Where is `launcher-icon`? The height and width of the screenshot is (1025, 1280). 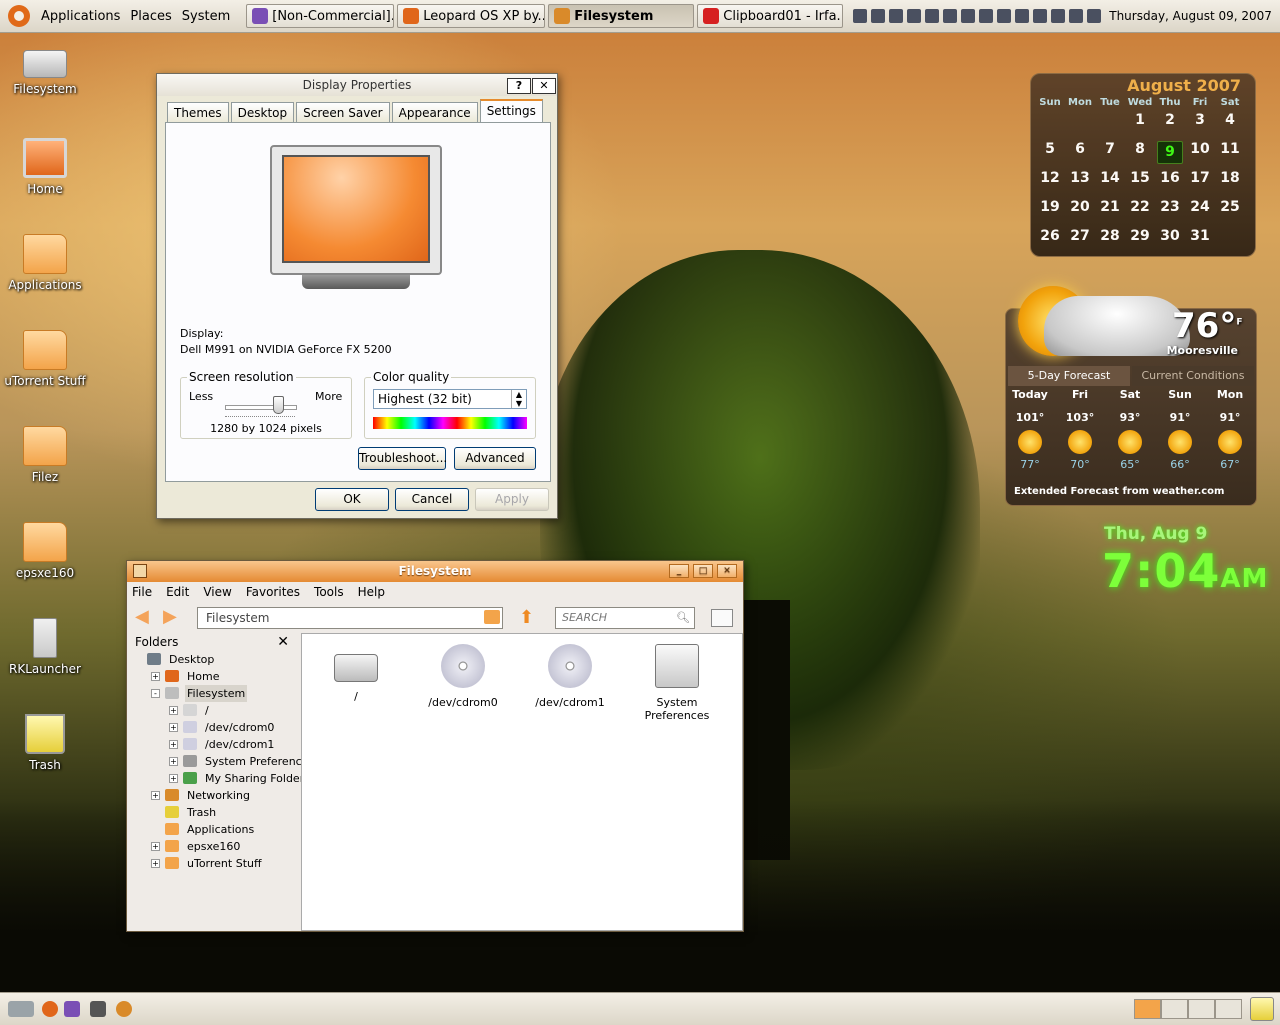 launcher-icon is located at coordinates (72, 1009).